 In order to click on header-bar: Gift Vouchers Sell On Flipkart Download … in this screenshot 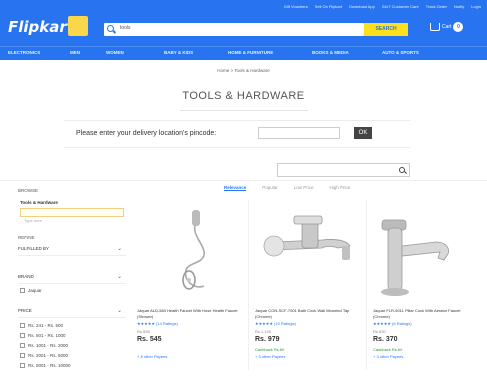, I will do `click(243, 23)`.